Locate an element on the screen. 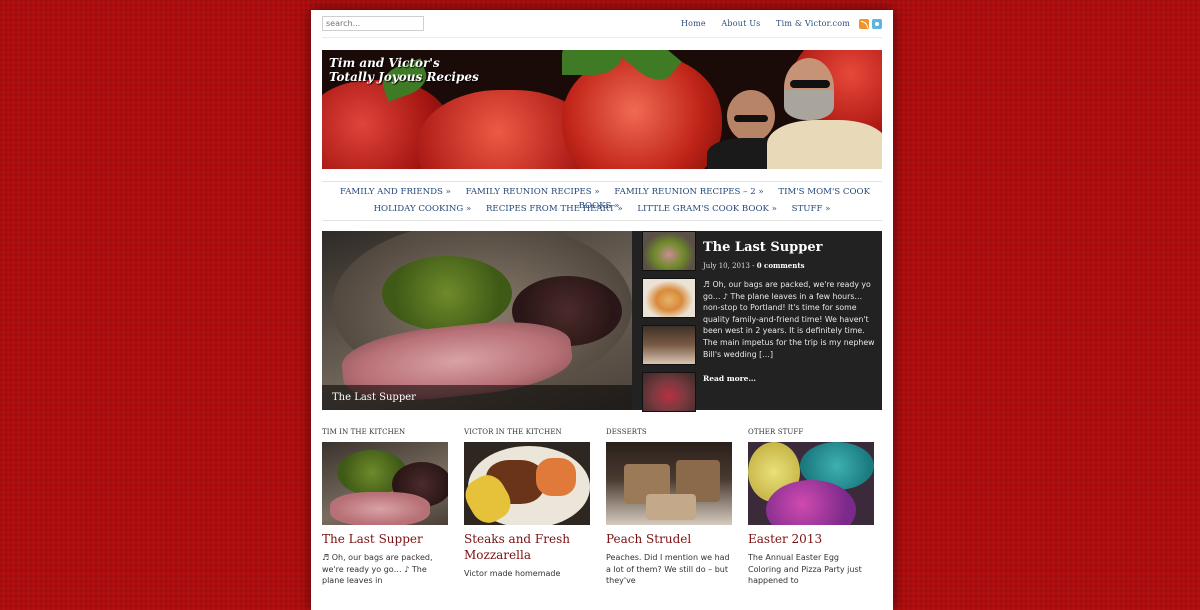 This screenshot has height=610, width=1200. comments-link: 0 comments is located at coordinates (781, 265).